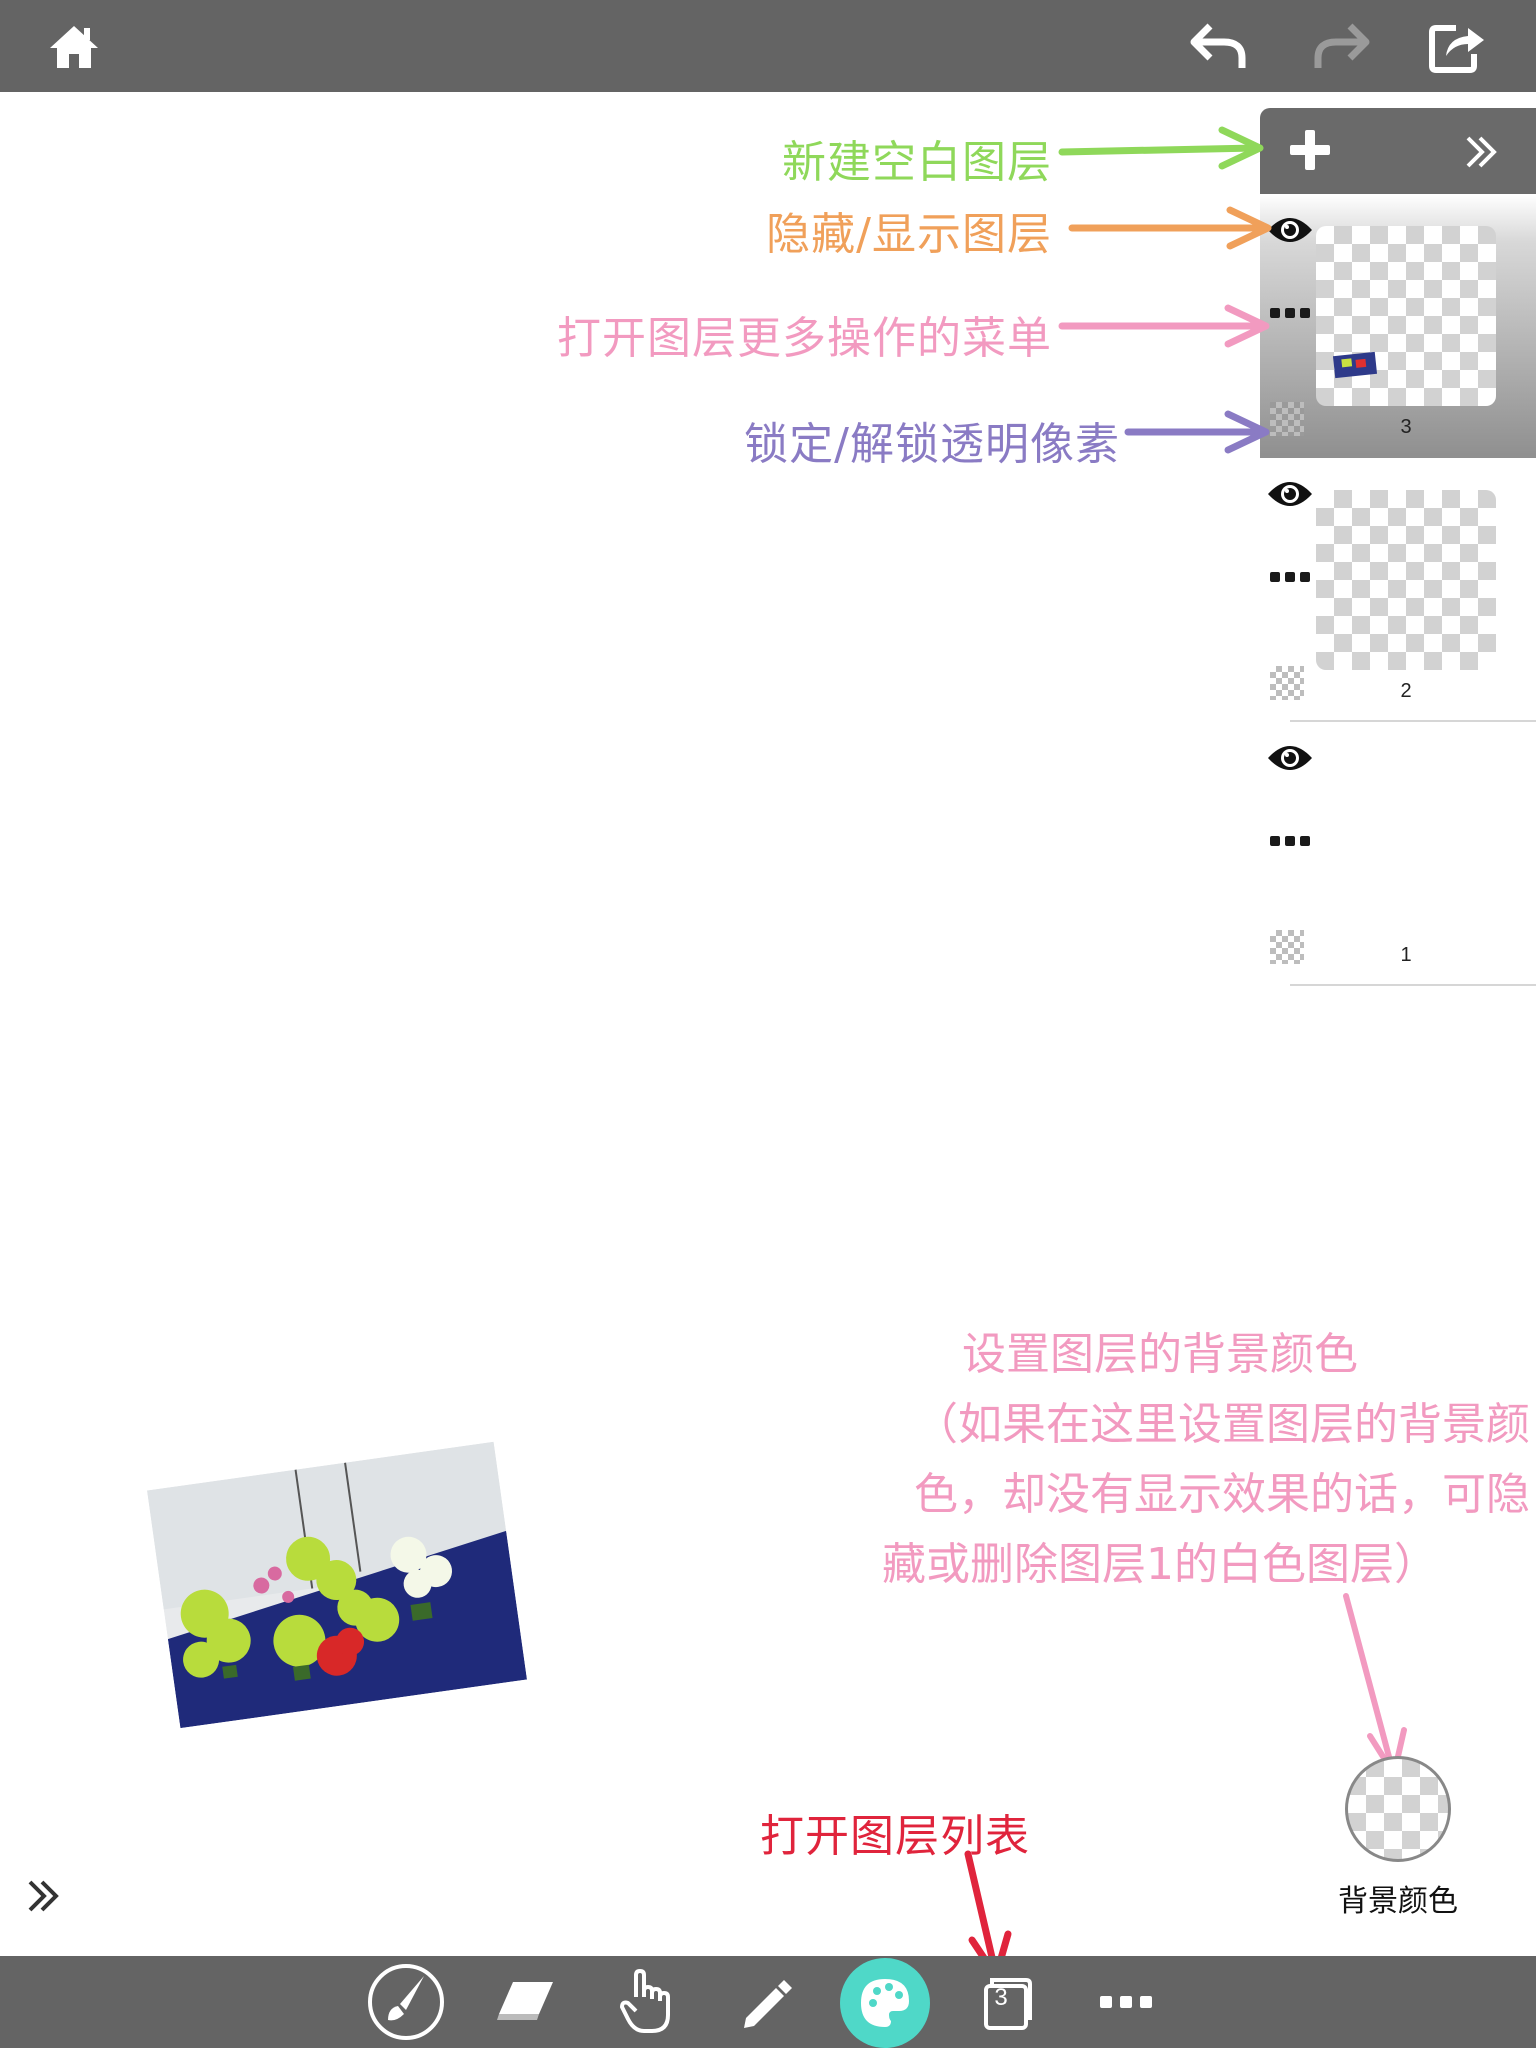  What do you see at coordinates (1160, 1564) in the screenshot?
I see `annotation-bg-note-line3: 藏或删除图层1的白色图层）` at bounding box center [1160, 1564].